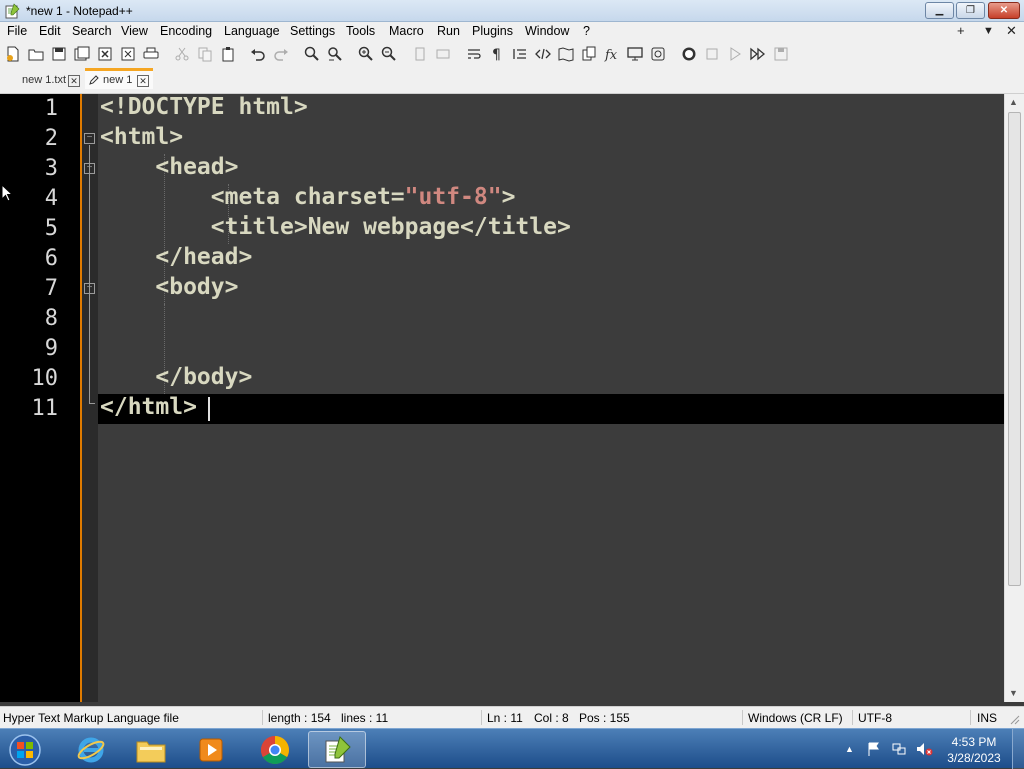  Describe the element at coordinates (474, 54) in the screenshot. I see `word-wrap-icon` at that location.